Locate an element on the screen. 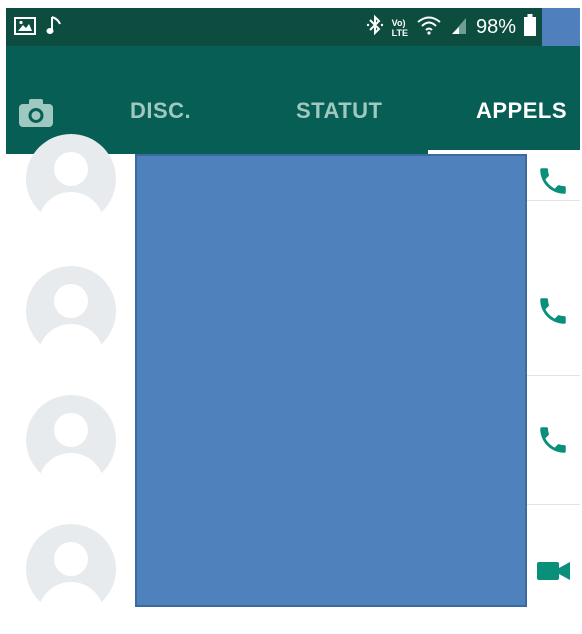 The width and height of the screenshot is (582, 634). status-bar-right: Vo) LTE 98% is located at coordinates (451, 27).